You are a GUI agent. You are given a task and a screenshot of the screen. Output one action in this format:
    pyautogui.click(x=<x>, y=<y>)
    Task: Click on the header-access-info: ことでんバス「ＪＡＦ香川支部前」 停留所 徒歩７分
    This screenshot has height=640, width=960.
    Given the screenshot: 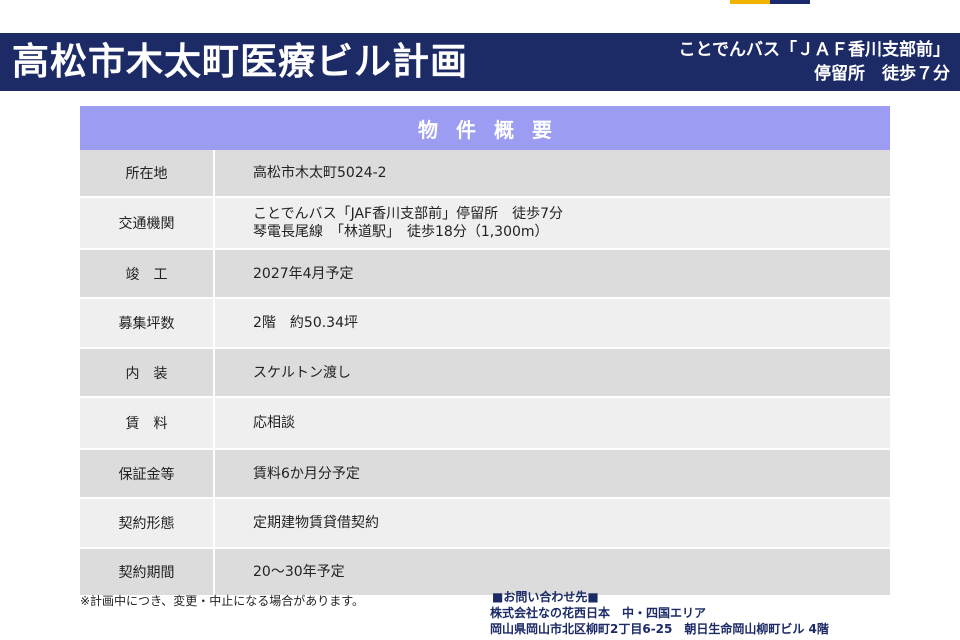 What is the action you would take?
    pyautogui.click(x=815, y=62)
    